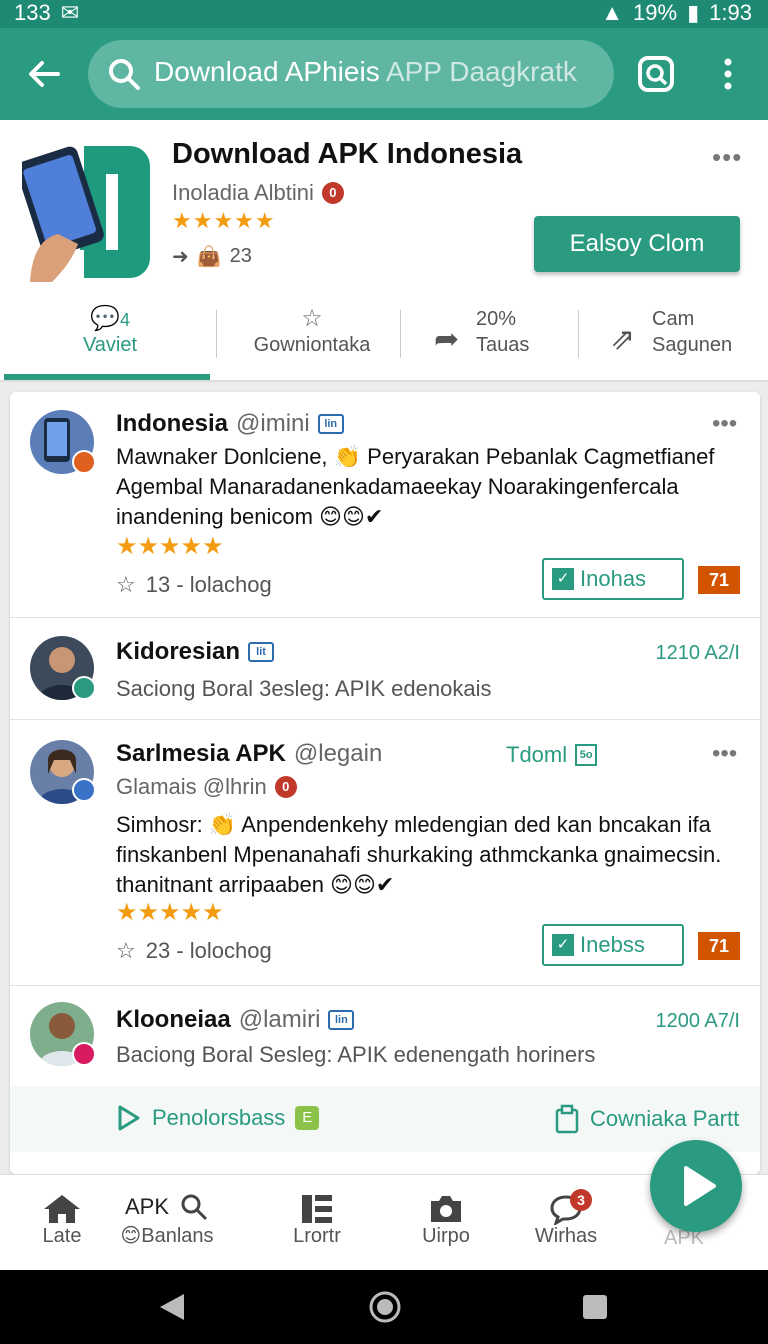  What do you see at coordinates (637, 244) in the screenshot?
I see `install-button: Ealsoy Clom` at bounding box center [637, 244].